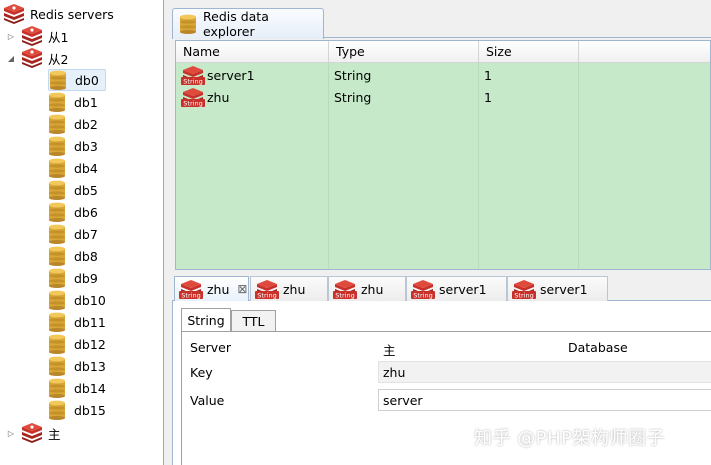 The width and height of the screenshot is (711, 465). I want to click on tree-server-label: 主, so click(54, 434).